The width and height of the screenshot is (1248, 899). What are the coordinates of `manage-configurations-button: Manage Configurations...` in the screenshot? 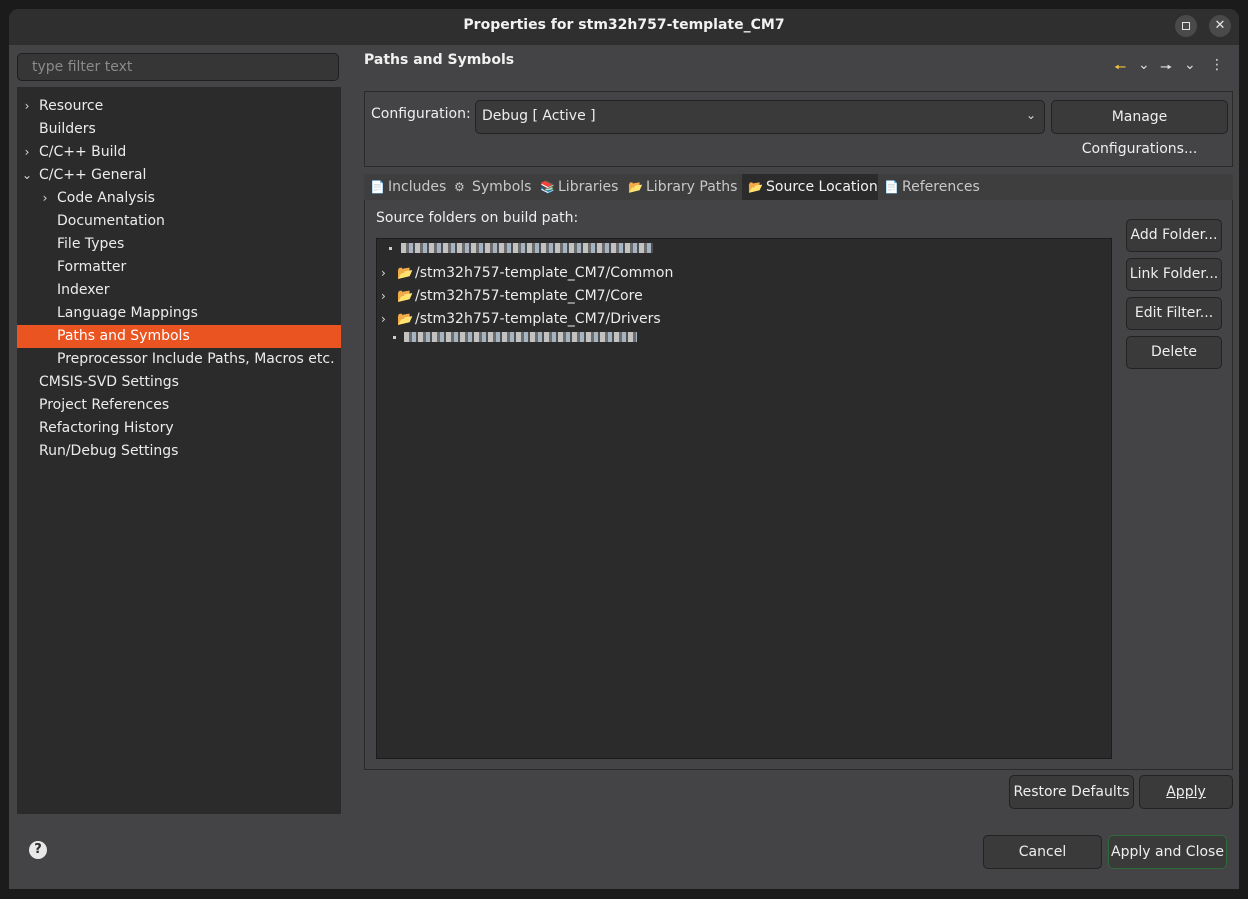 It's located at (1139, 128).